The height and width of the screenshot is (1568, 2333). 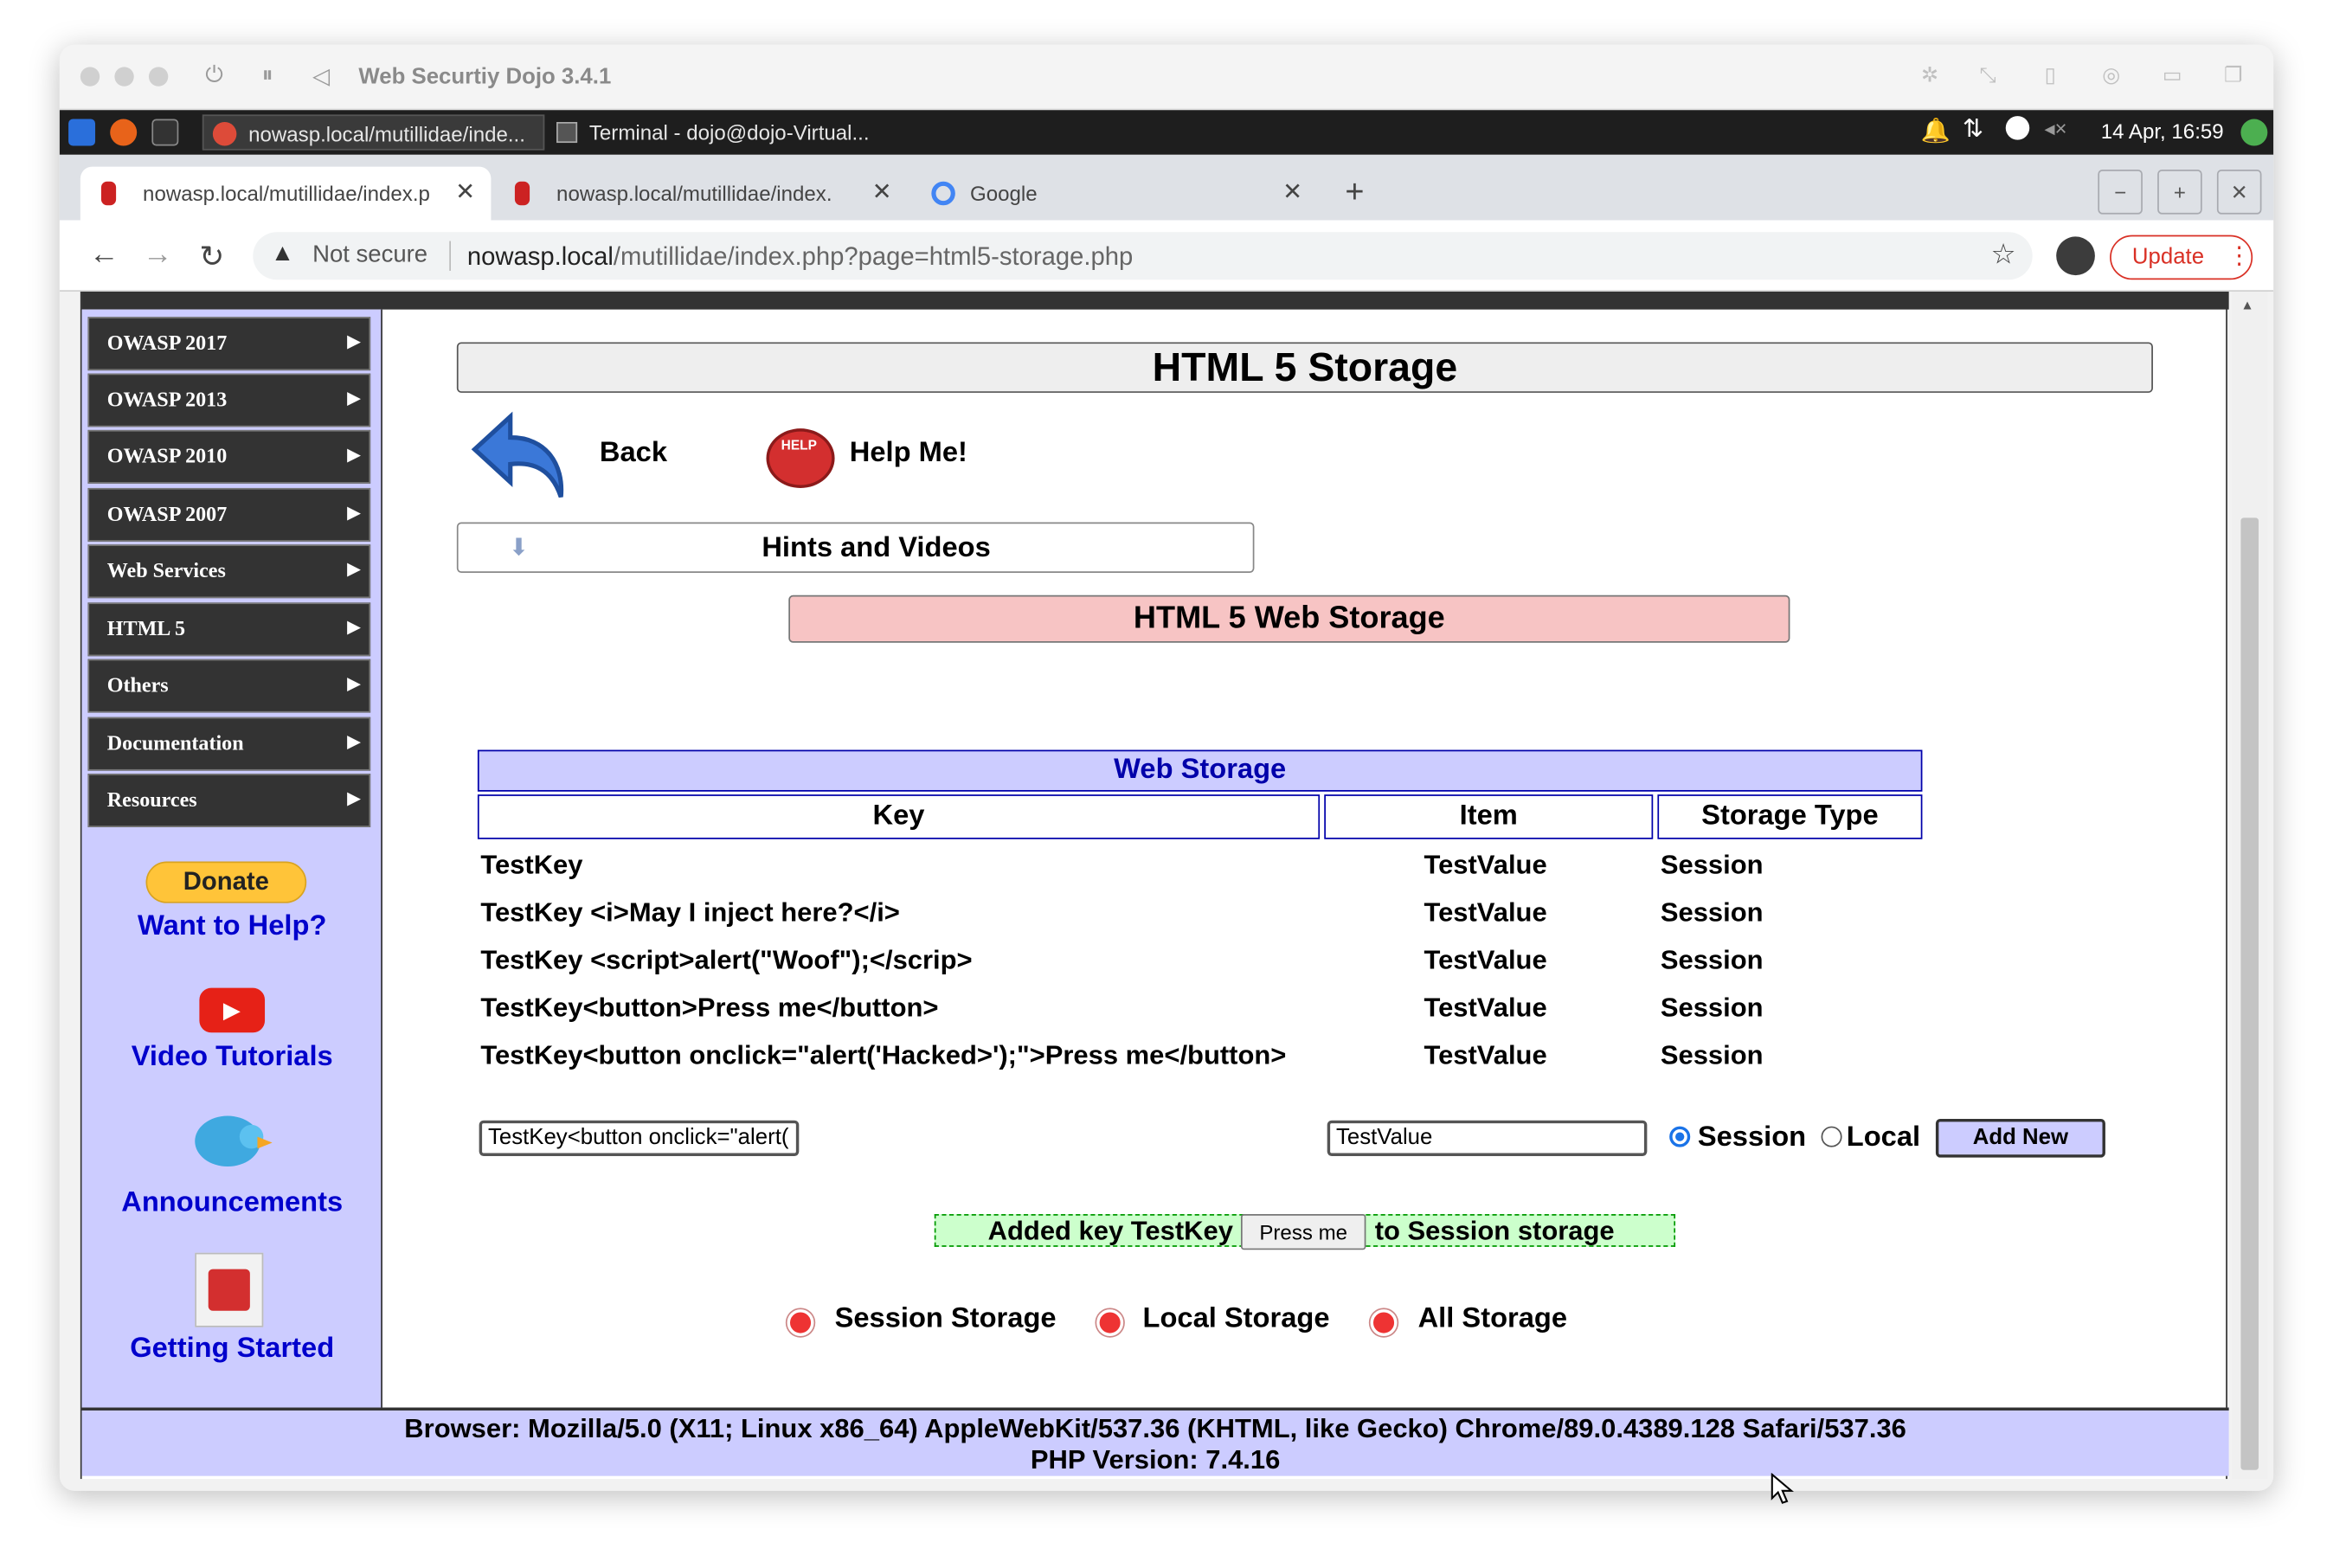 What do you see at coordinates (229, 400) in the screenshot?
I see `menu-owasp-2013: OWASP 2013 ▶` at bounding box center [229, 400].